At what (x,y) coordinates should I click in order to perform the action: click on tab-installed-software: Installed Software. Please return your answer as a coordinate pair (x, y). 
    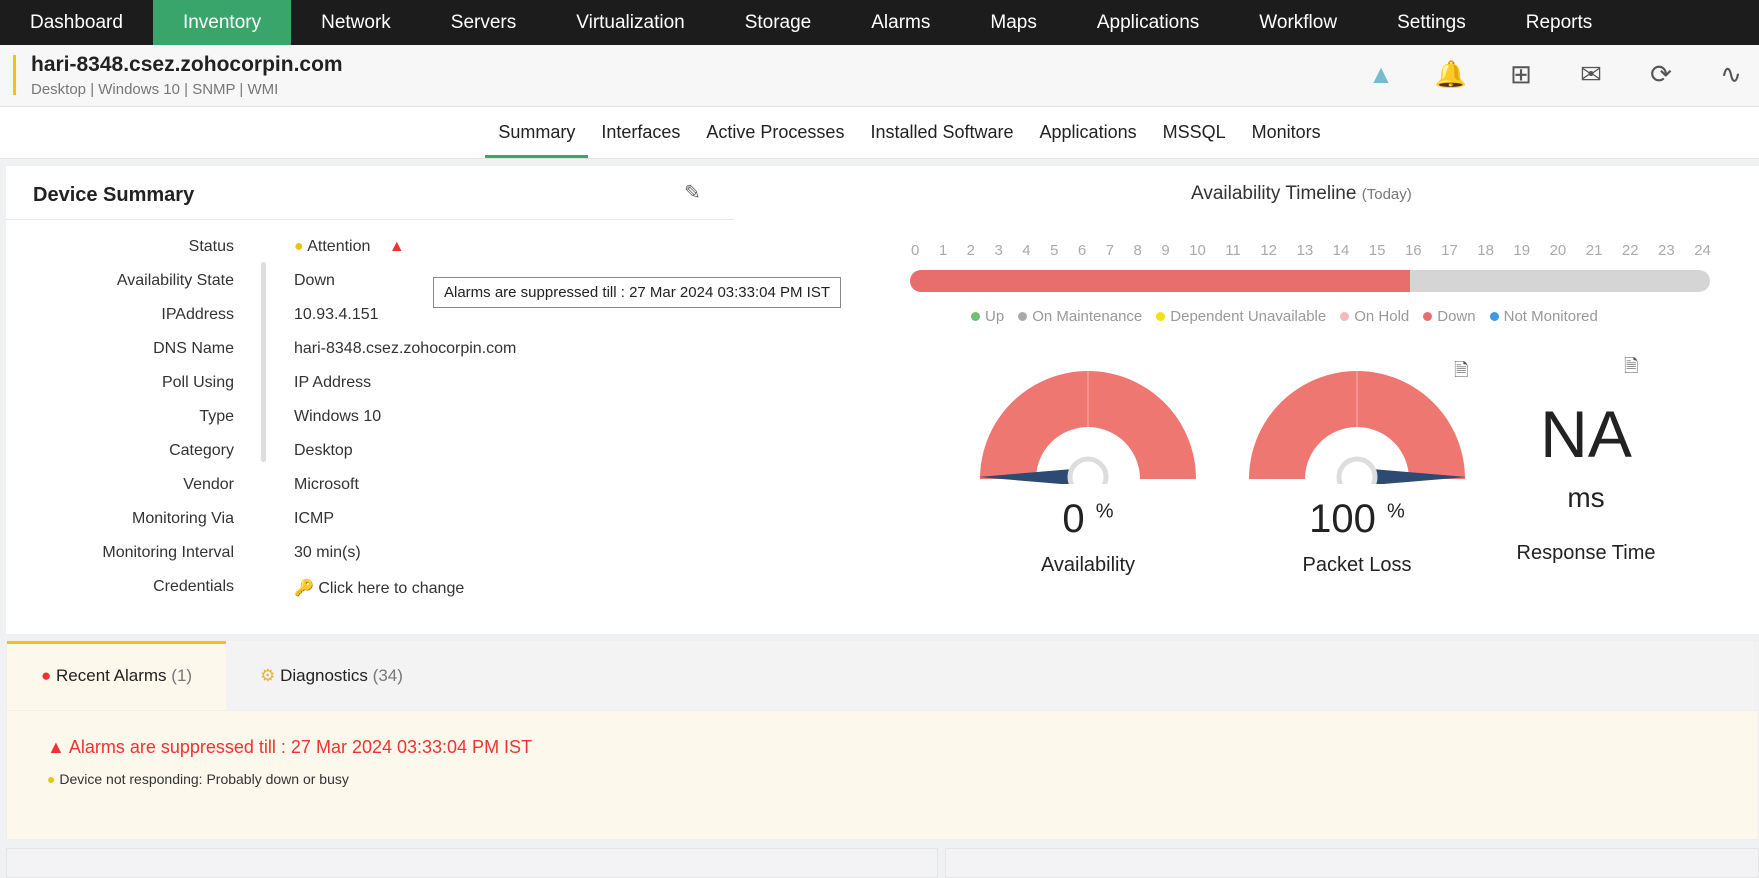
    Looking at the image, I should click on (941, 132).